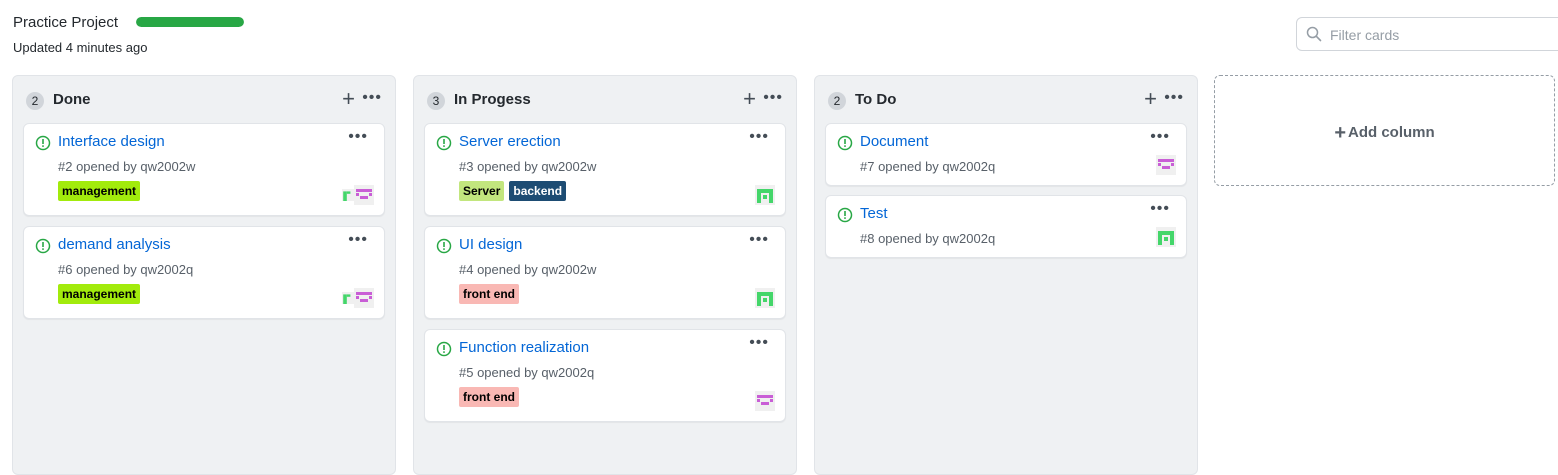 Image resolution: width=1558 pixels, height=475 pixels. I want to click on add-column-content: + Add column, so click(1384, 133).